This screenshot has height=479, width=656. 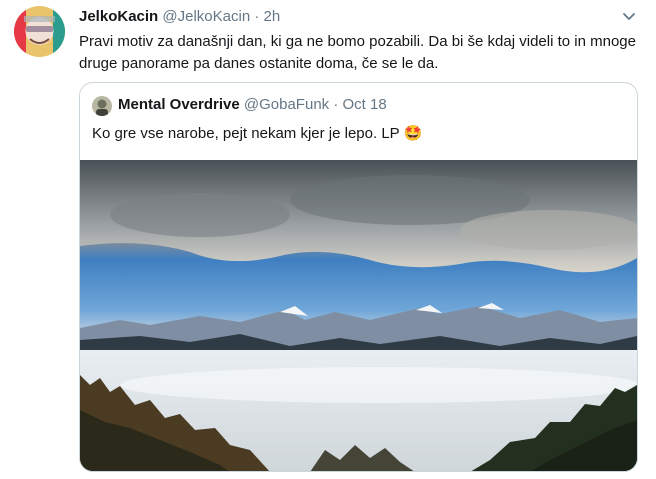 I want to click on quoted-author-avatar, so click(x=102, y=106).